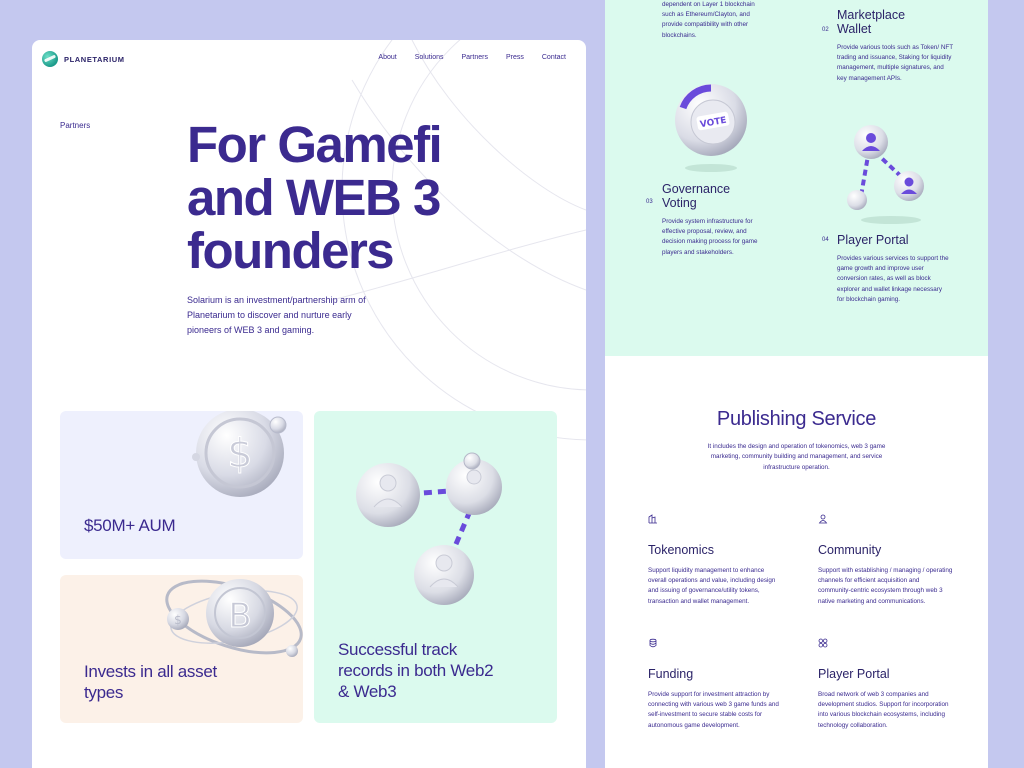 The width and height of the screenshot is (1024, 768). I want to click on bitcoin-coin-icon: B $, so click(234, 618).